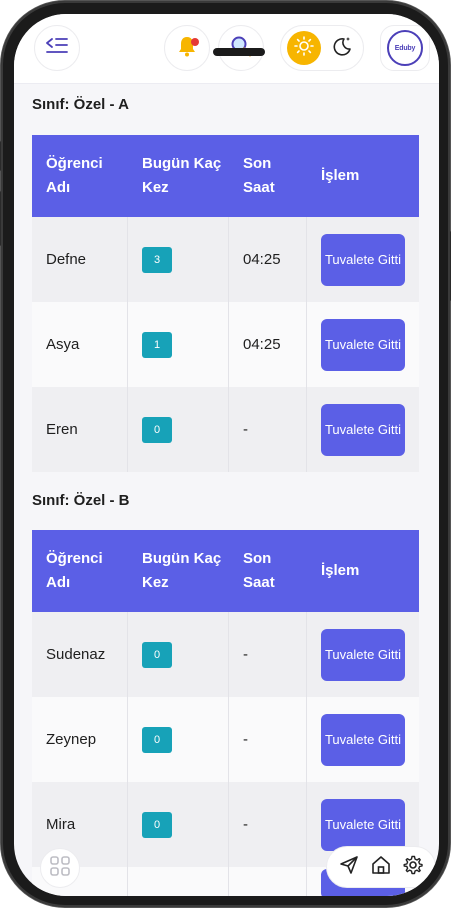 The height and width of the screenshot is (908, 451). Describe the element at coordinates (80, 259) in the screenshot. I see `student-name: Defne` at that location.